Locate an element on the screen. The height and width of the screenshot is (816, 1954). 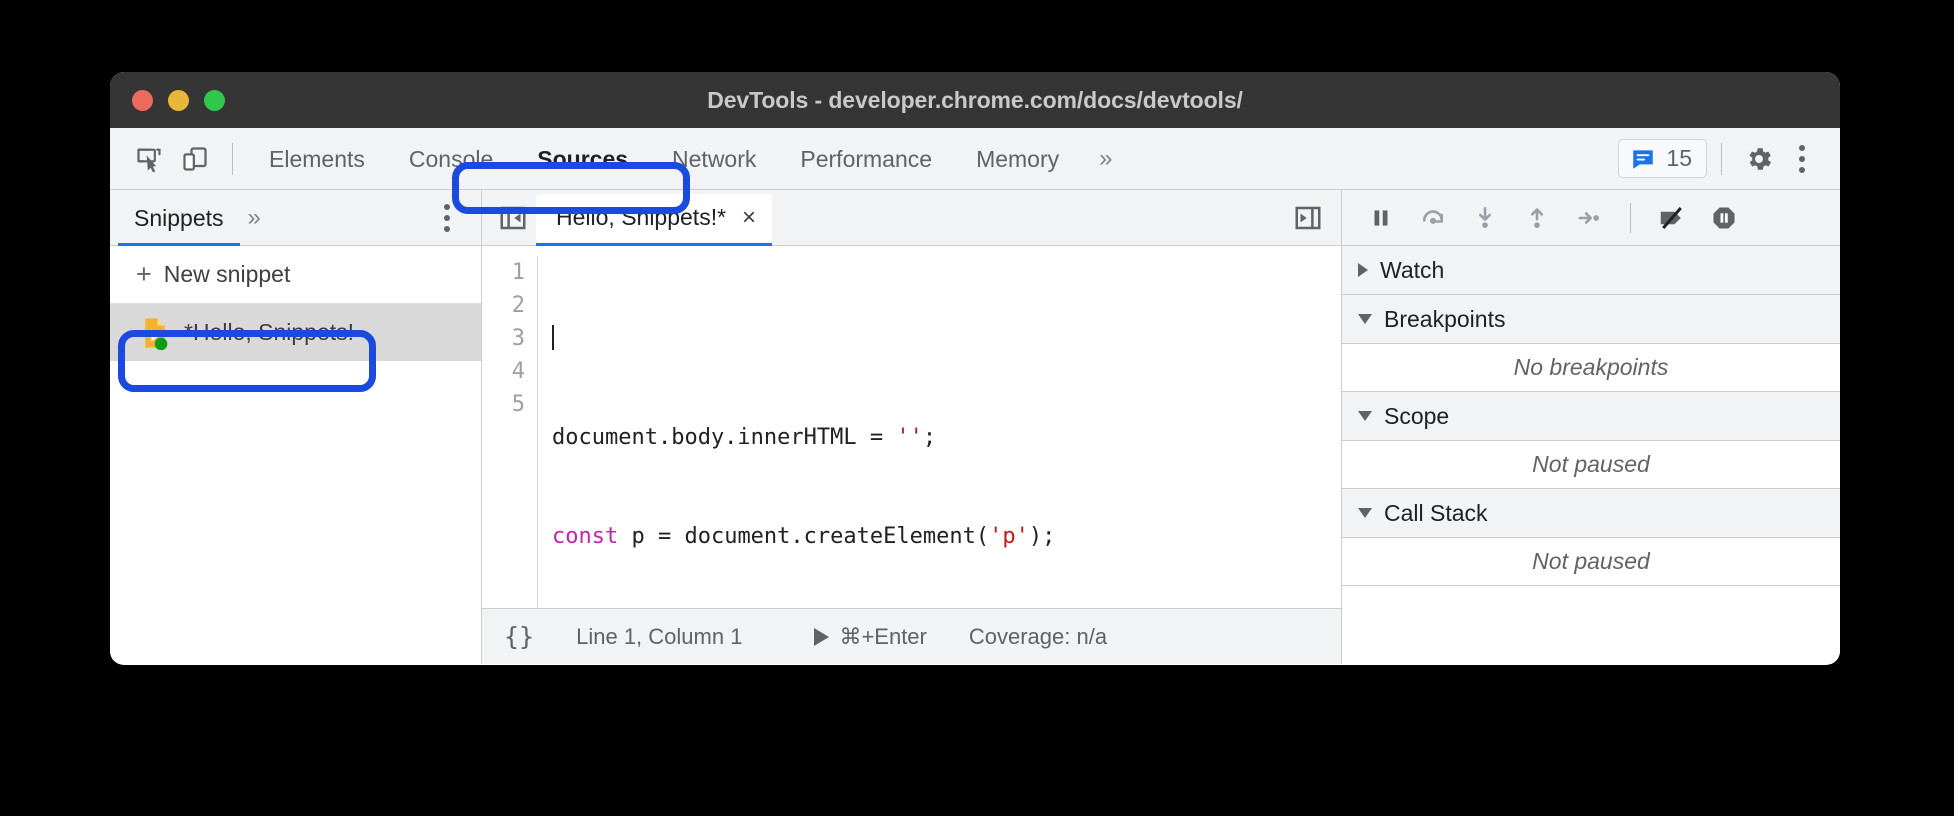
step-button is located at coordinates (1589, 218).